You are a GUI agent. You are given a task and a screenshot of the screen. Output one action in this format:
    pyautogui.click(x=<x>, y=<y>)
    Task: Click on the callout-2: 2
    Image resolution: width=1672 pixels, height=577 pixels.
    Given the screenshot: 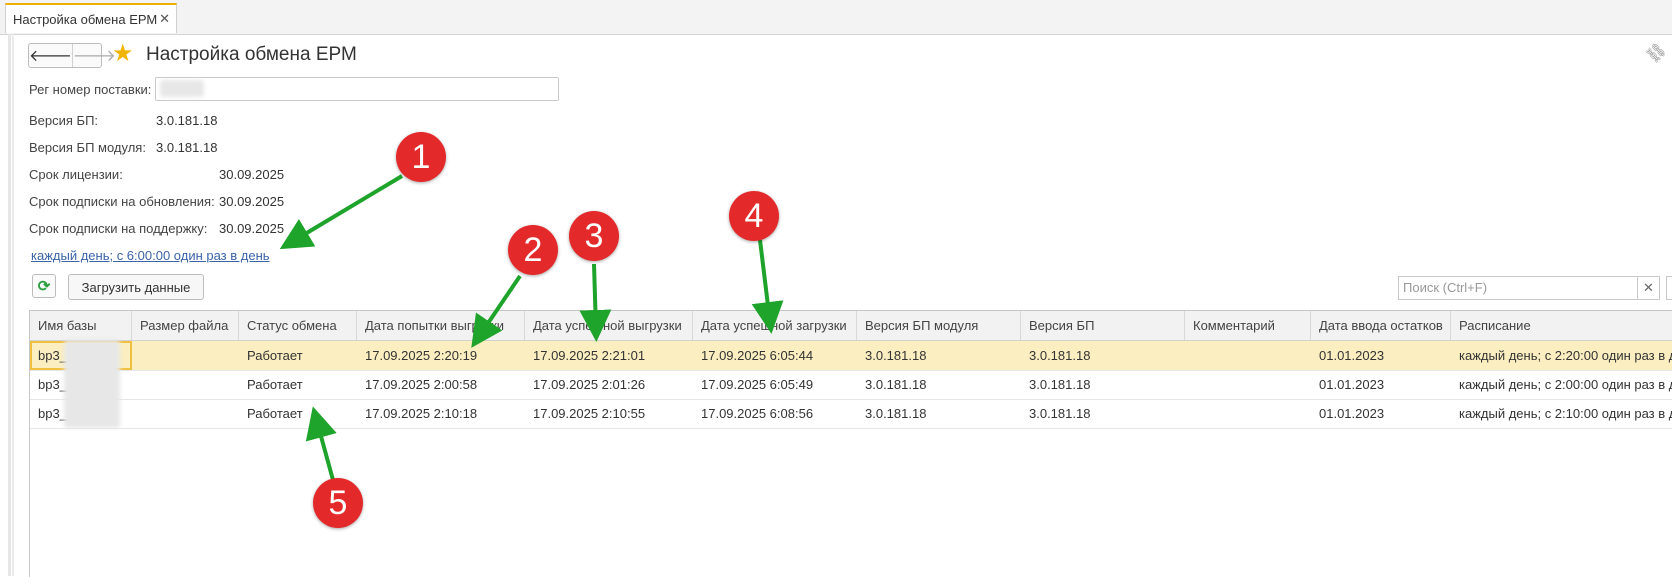 What is the action you would take?
    pyautogui.click(x=533, y=250)
    